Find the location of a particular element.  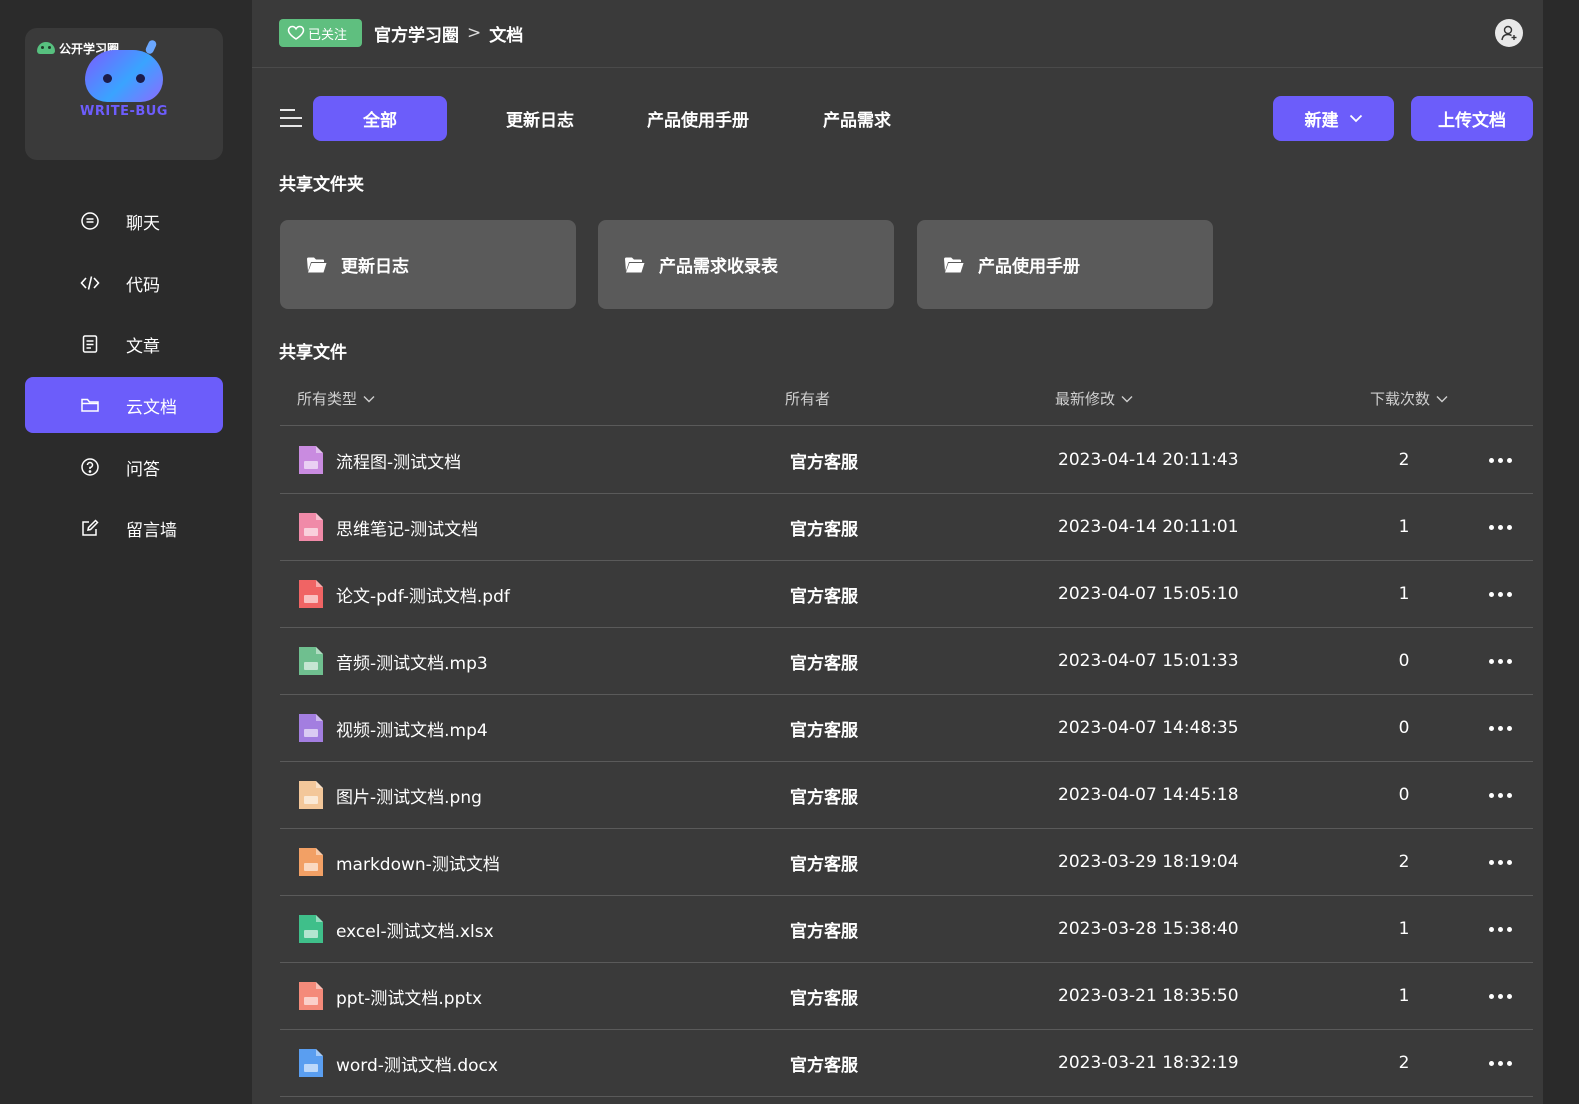

sidebar-item-label: 代码 is located at coordinates (143, 285).